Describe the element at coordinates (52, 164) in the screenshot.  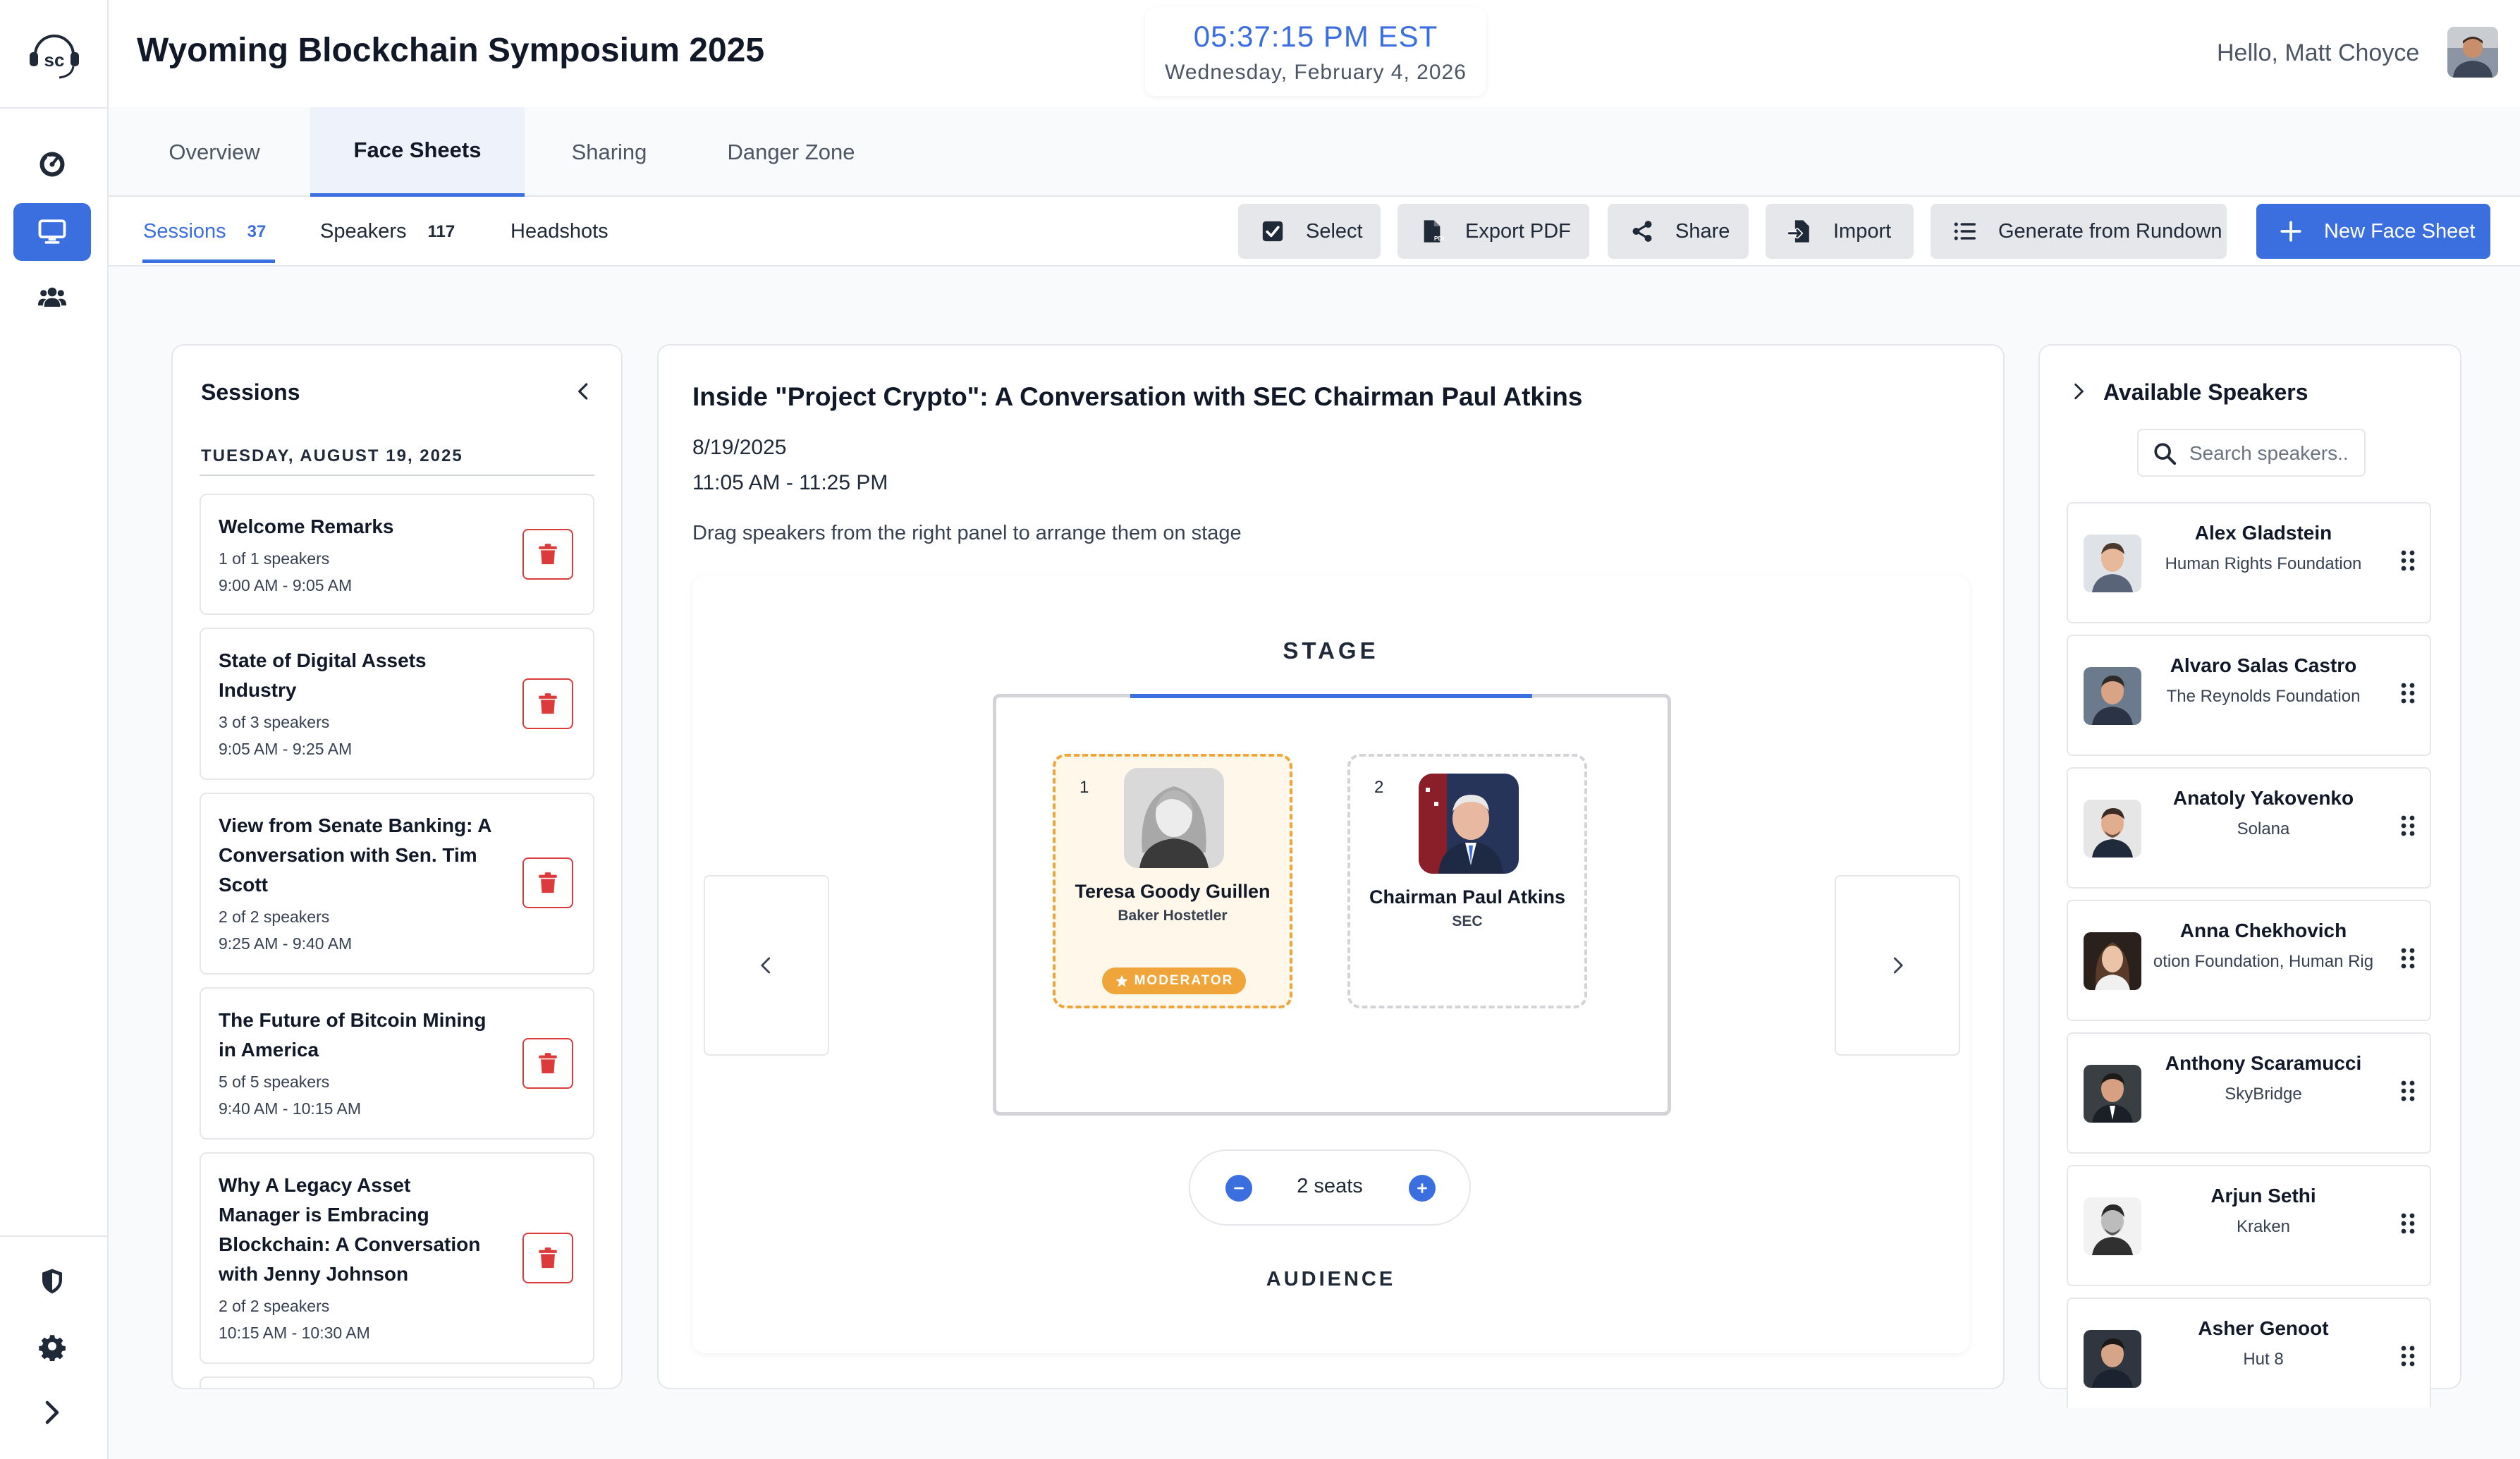
I see `sidebar-item-dashboard` at that location.